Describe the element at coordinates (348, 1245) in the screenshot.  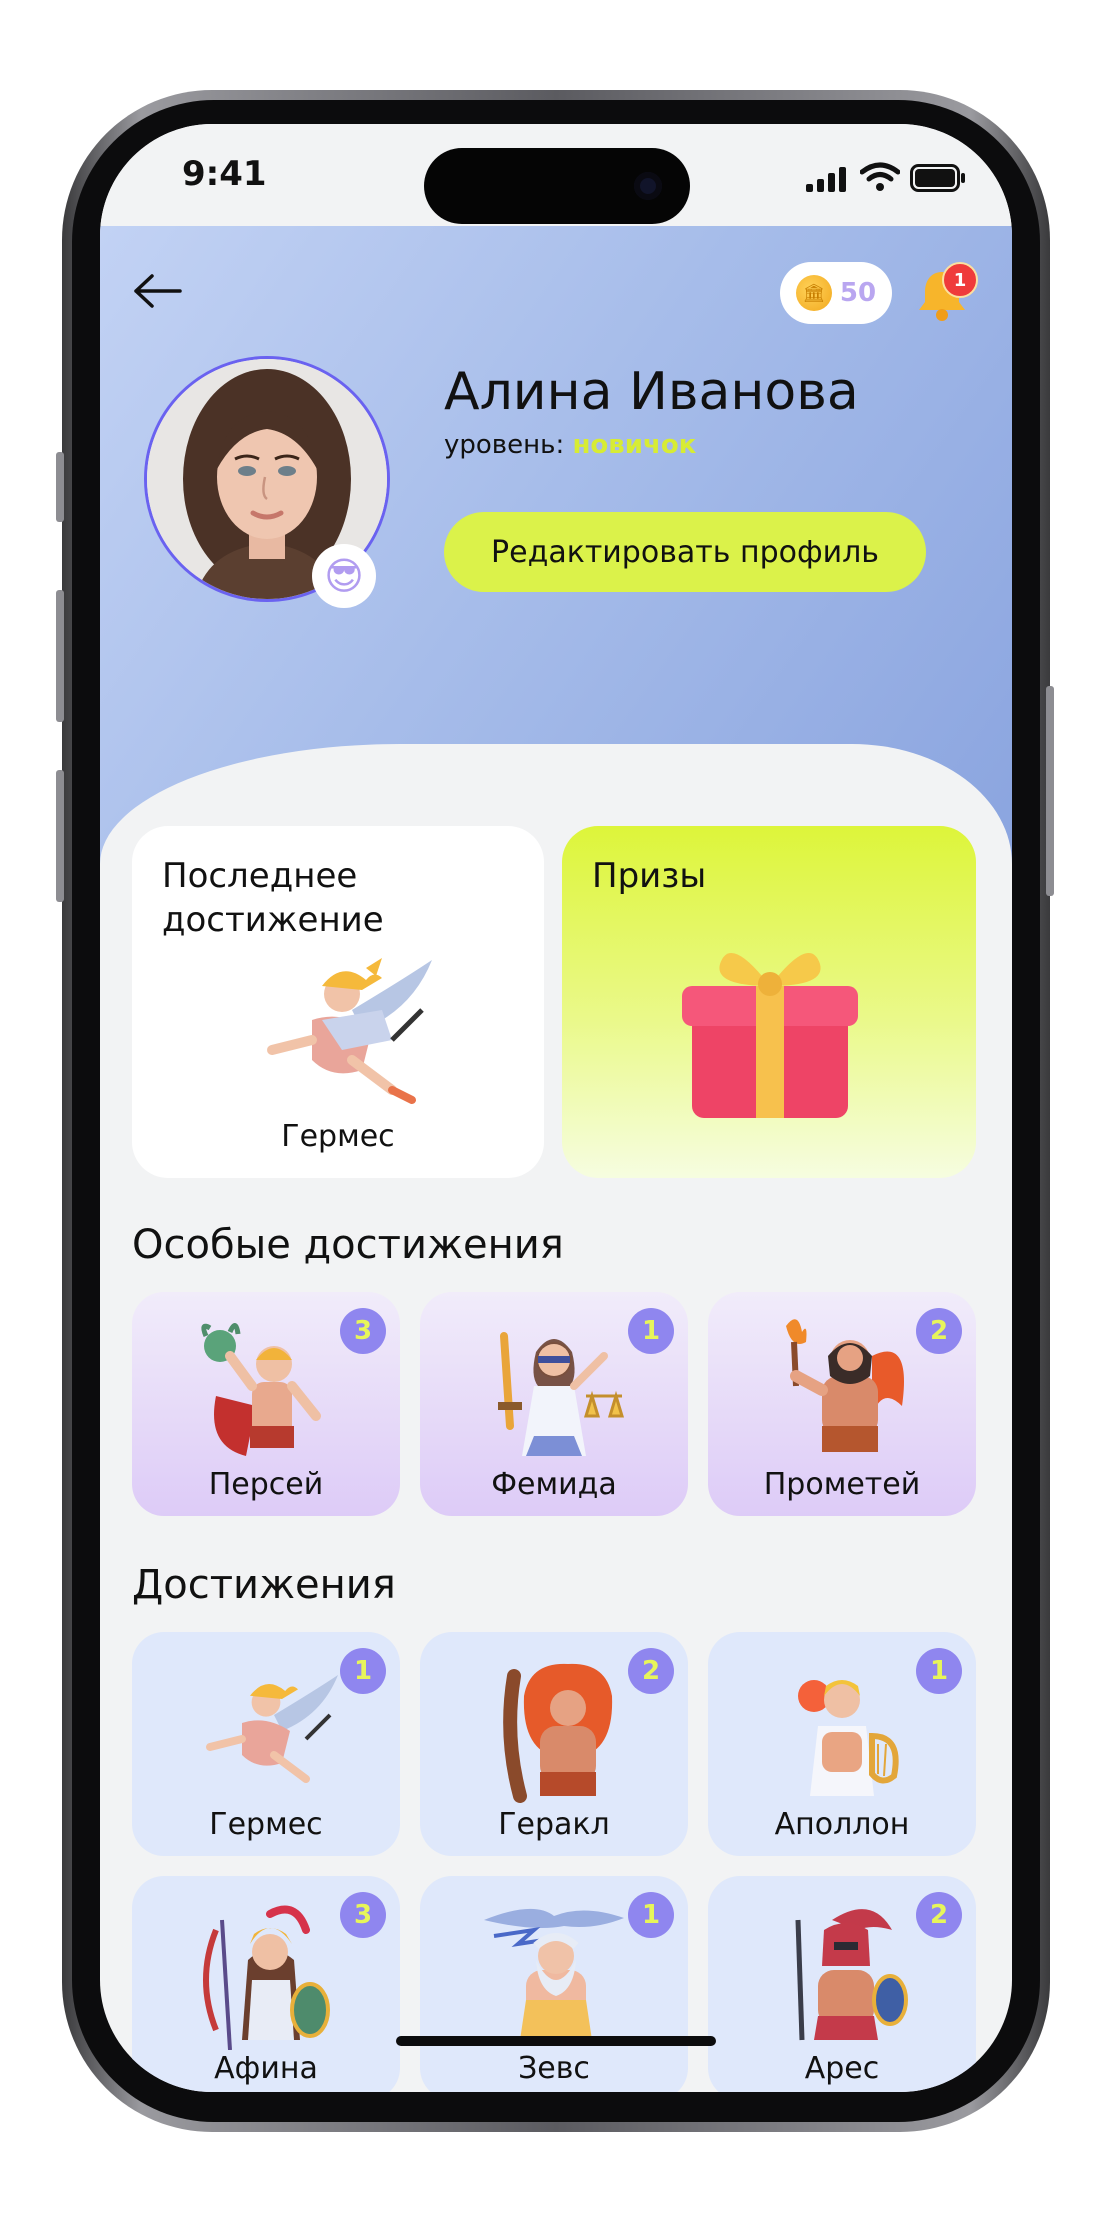
I see `special-achievements-title: Особые достижения` at that location.